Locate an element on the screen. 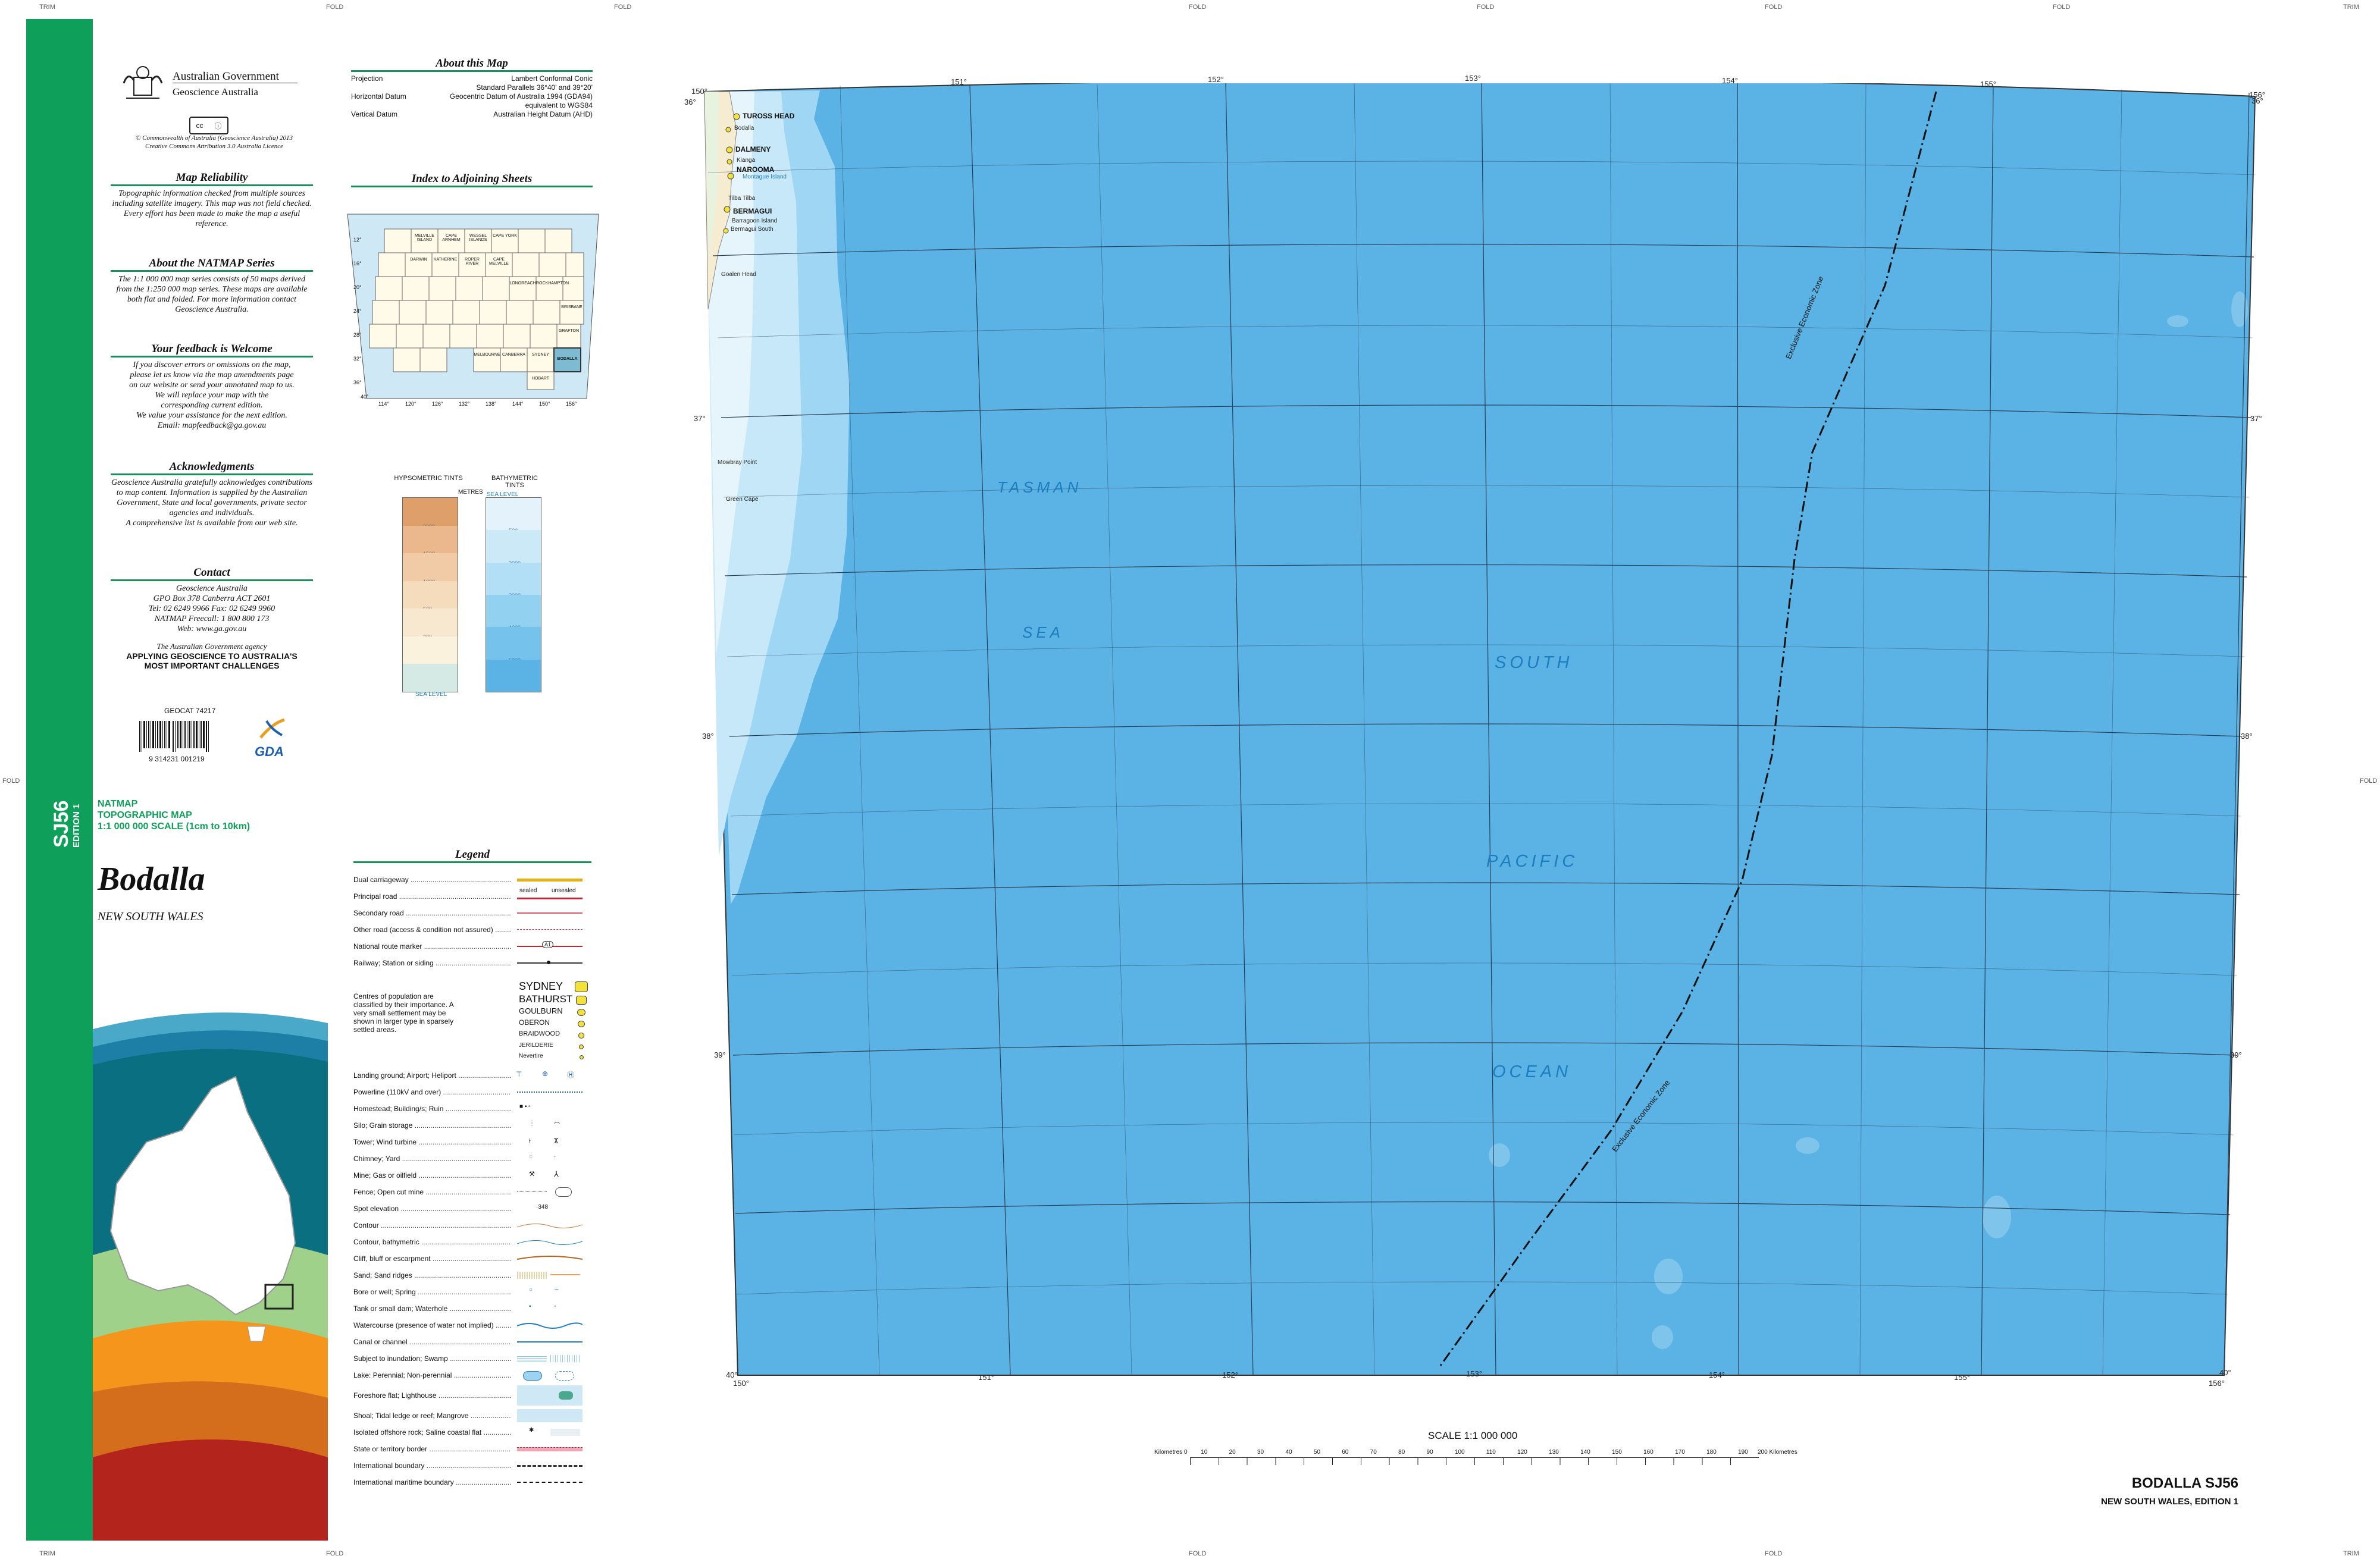 The width and height of the screenshot is (2380, 1562). population-sample: Nevertire is located at coordinates (531, 1056).